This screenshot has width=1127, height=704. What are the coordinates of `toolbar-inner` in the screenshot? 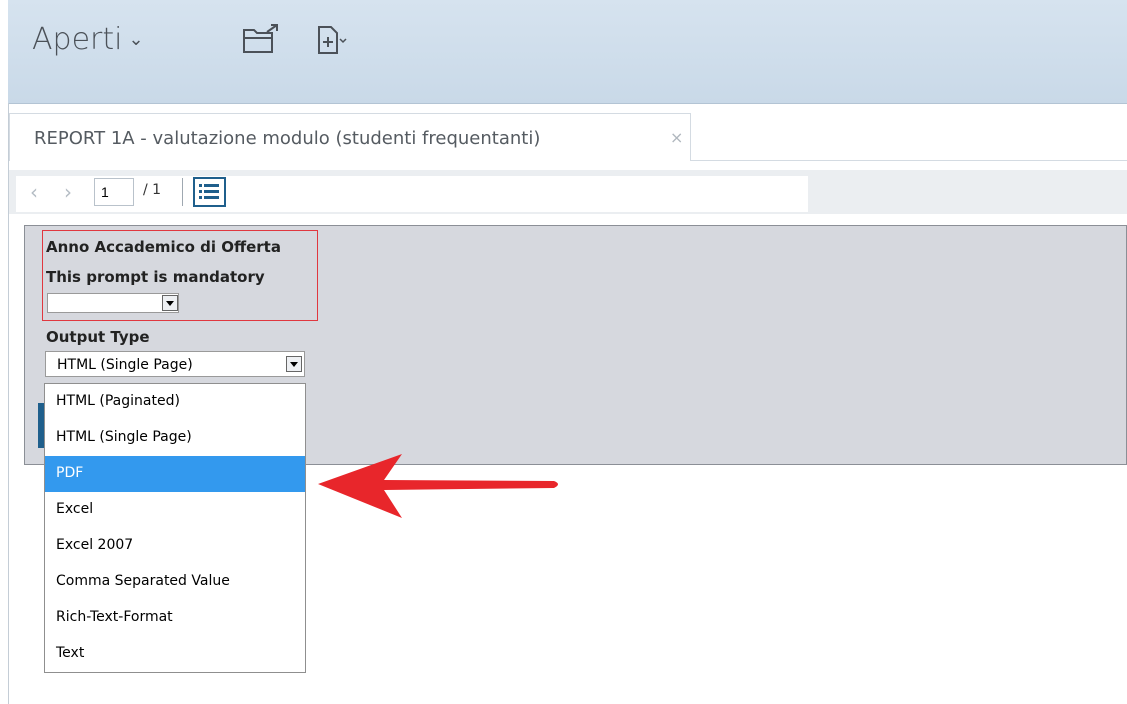 It's located at (412, 194).